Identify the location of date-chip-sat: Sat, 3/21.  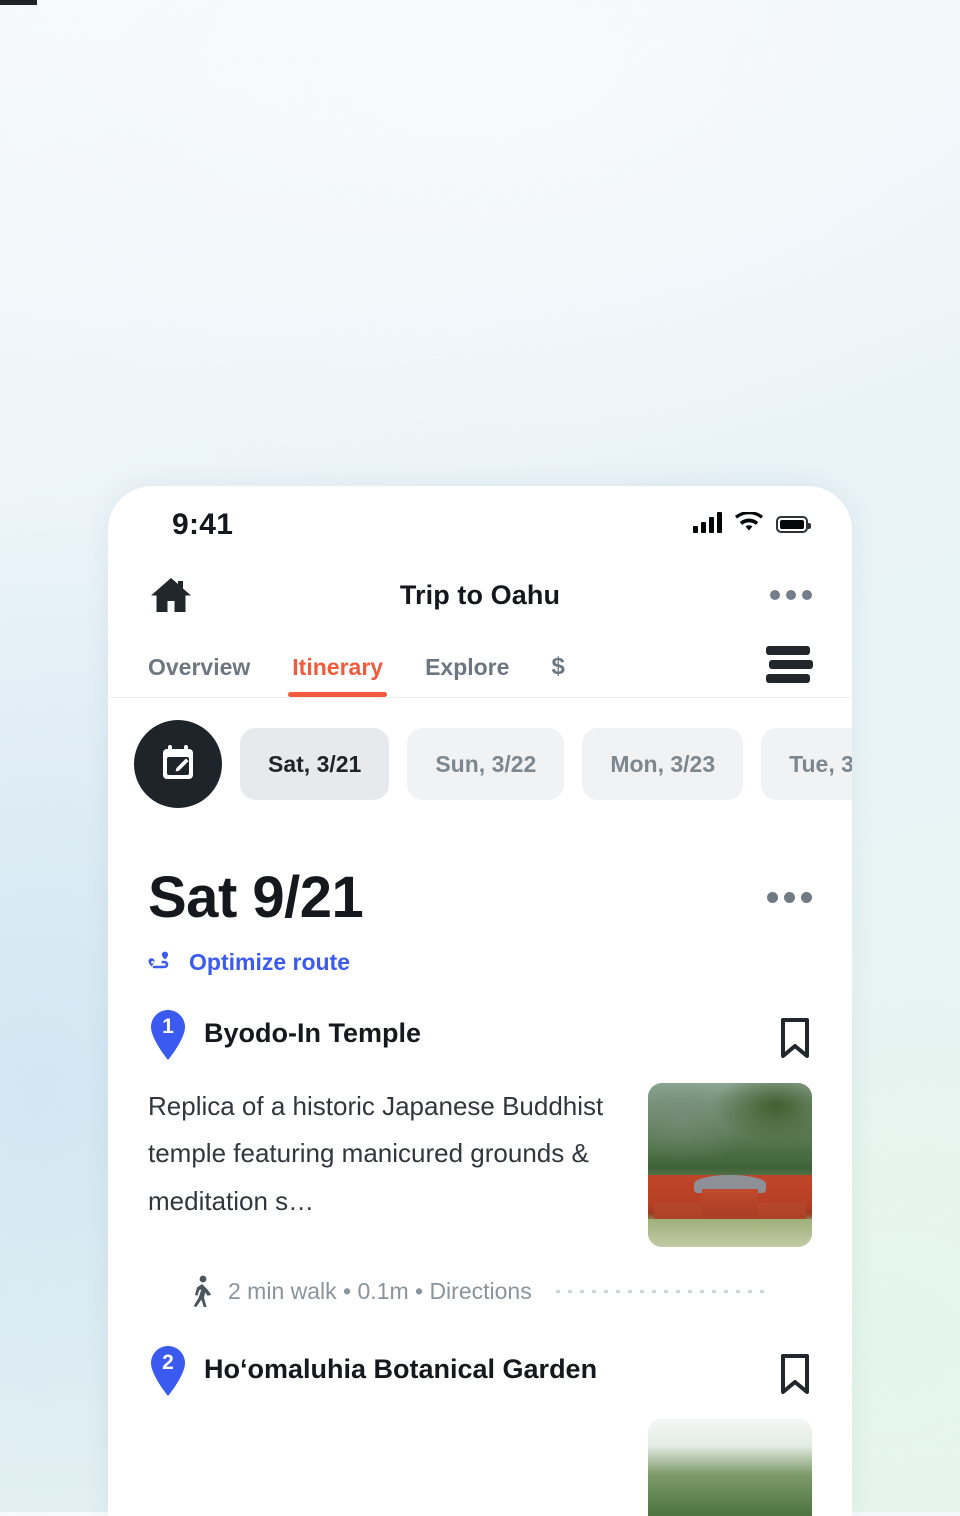
(315, 764).